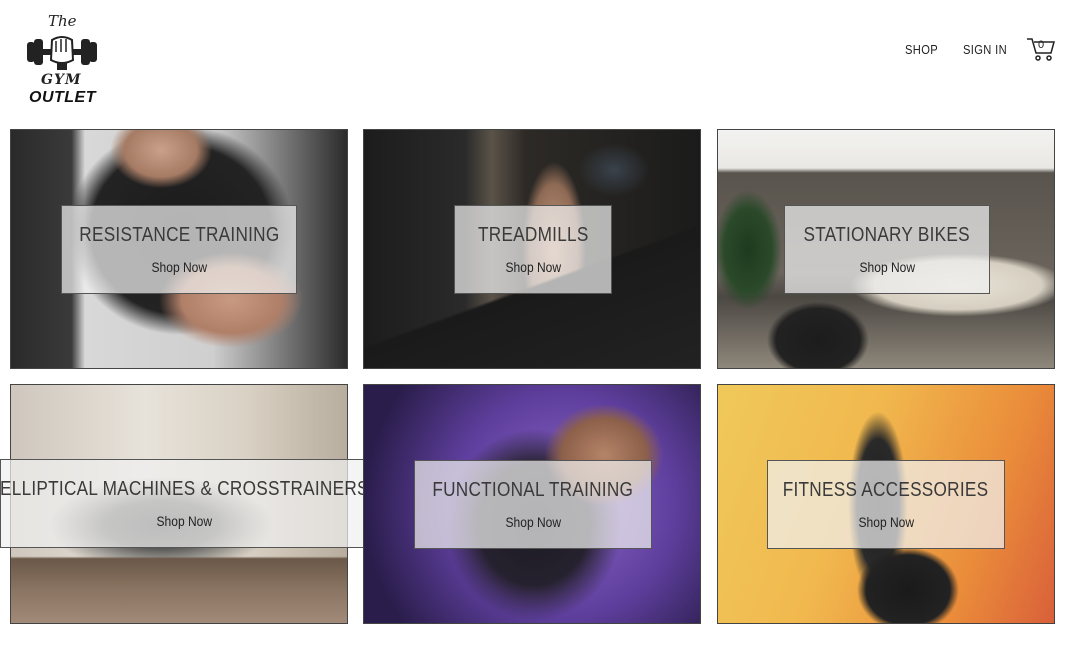 Image resolution: width=1067 pixels, height=645 pixels. I want to click on cart-button: 0, so click(1041, 49).